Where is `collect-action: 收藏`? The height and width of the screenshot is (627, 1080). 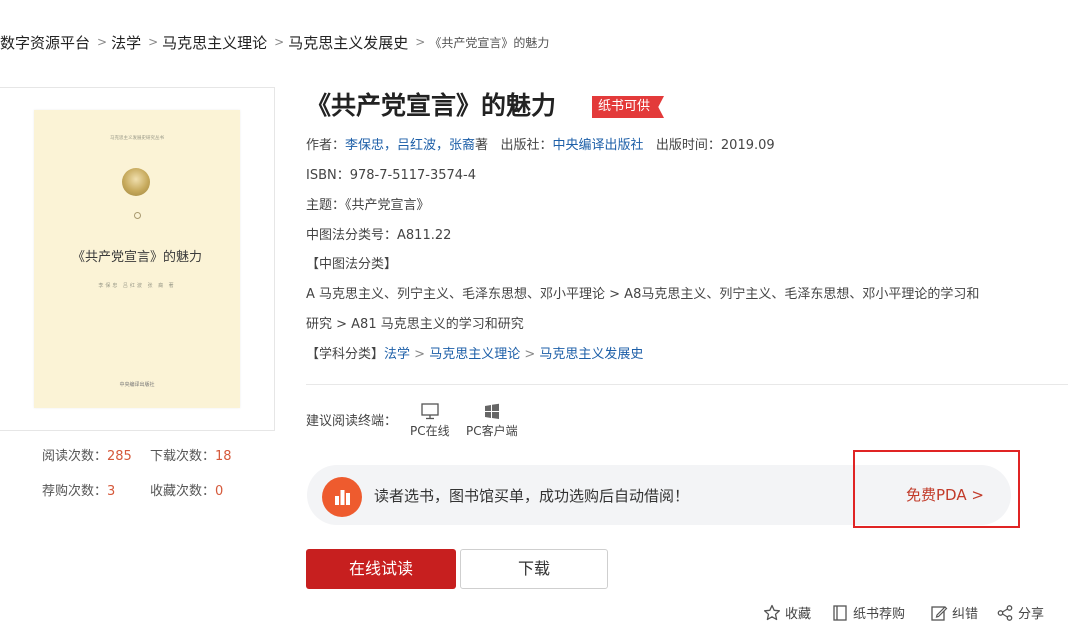
collect-action: 收藏 is located at coordinates (787, 612).